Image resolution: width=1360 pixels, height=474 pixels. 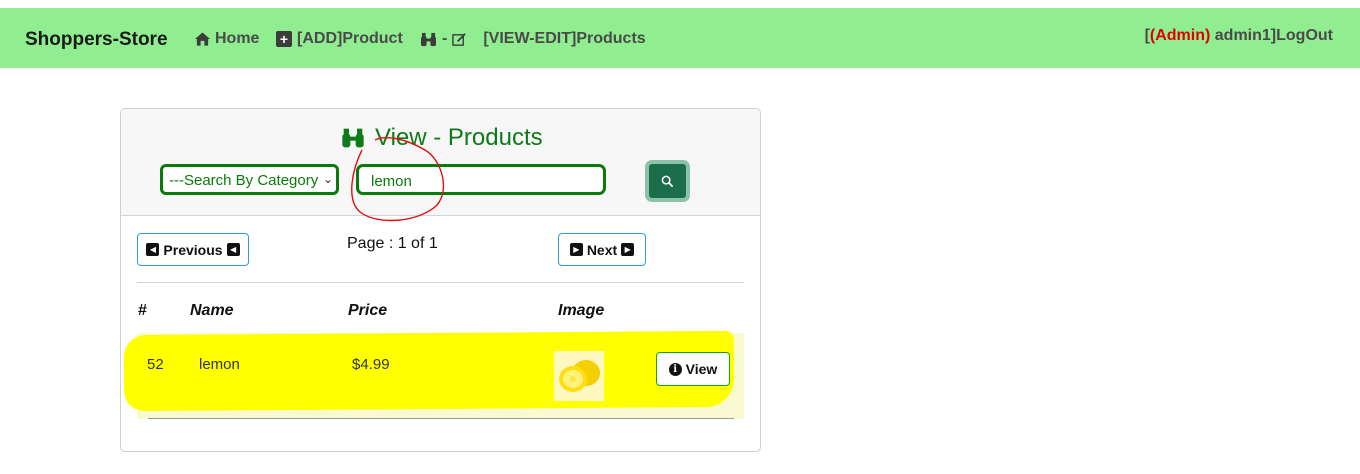 What do you see at coordinates (392, 243) in the screenshot?
I see `page-indicator: Page : 1 of 1` at bounding box center [392, 243].